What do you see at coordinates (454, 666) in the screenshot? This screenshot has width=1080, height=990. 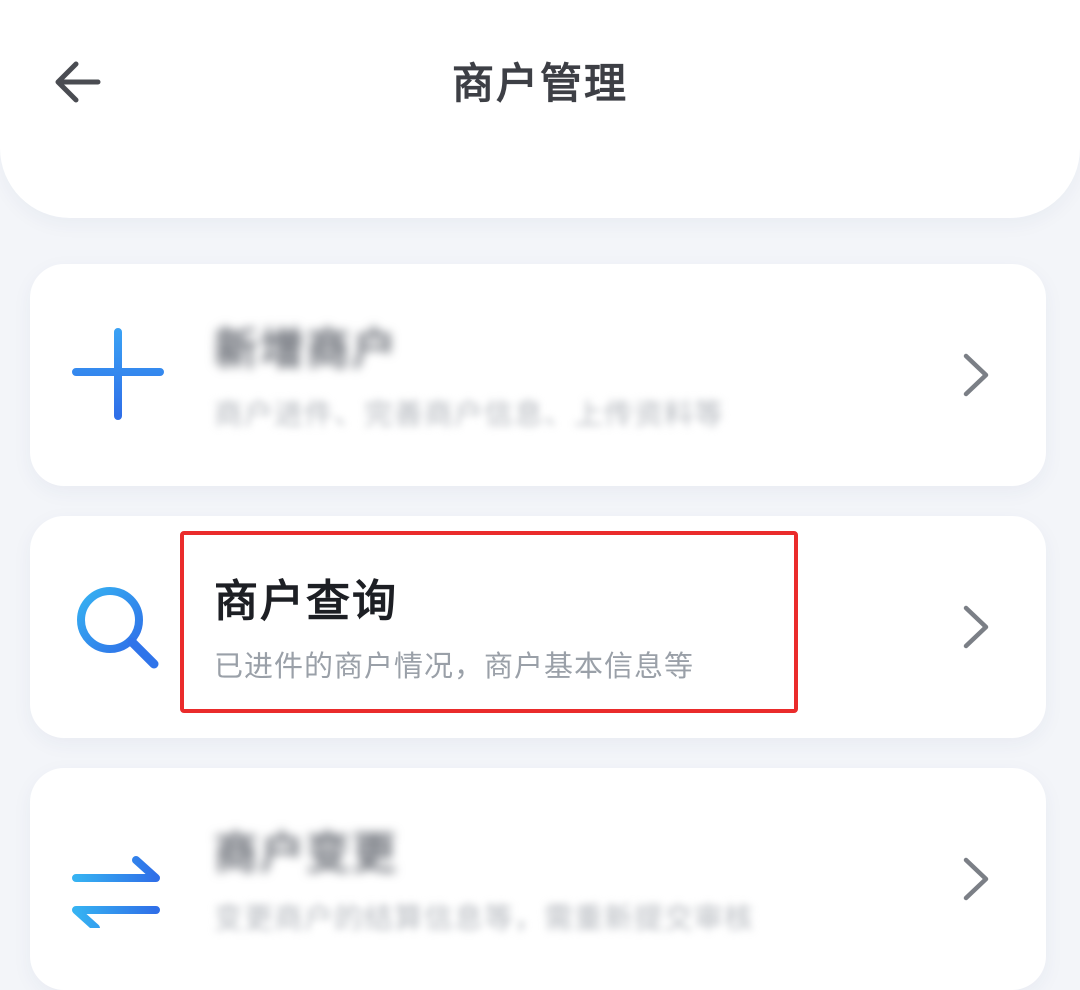 I see `menu-item-description: 已进件的商户情况，商户基本信息等` at bounding box center [454, 666].